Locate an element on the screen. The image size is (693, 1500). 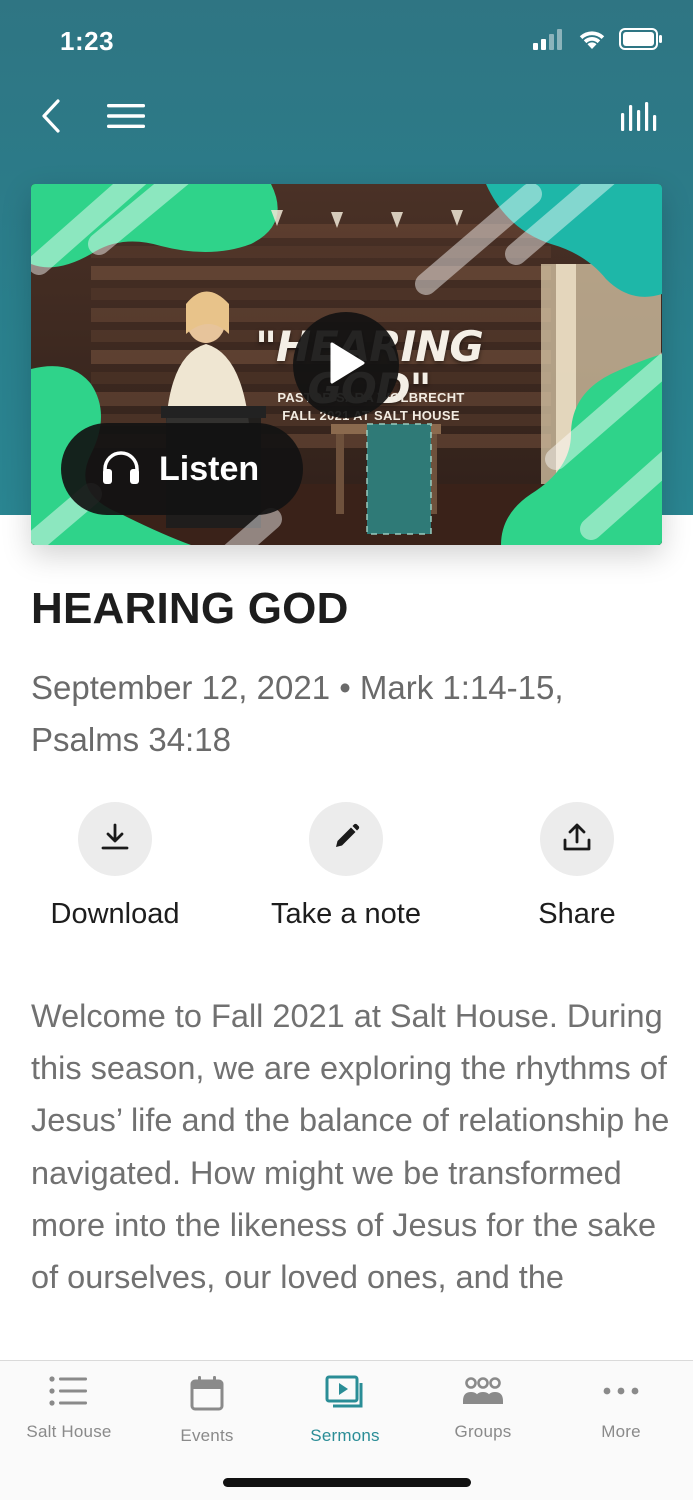
back-button is located at coordinates (51, 118).